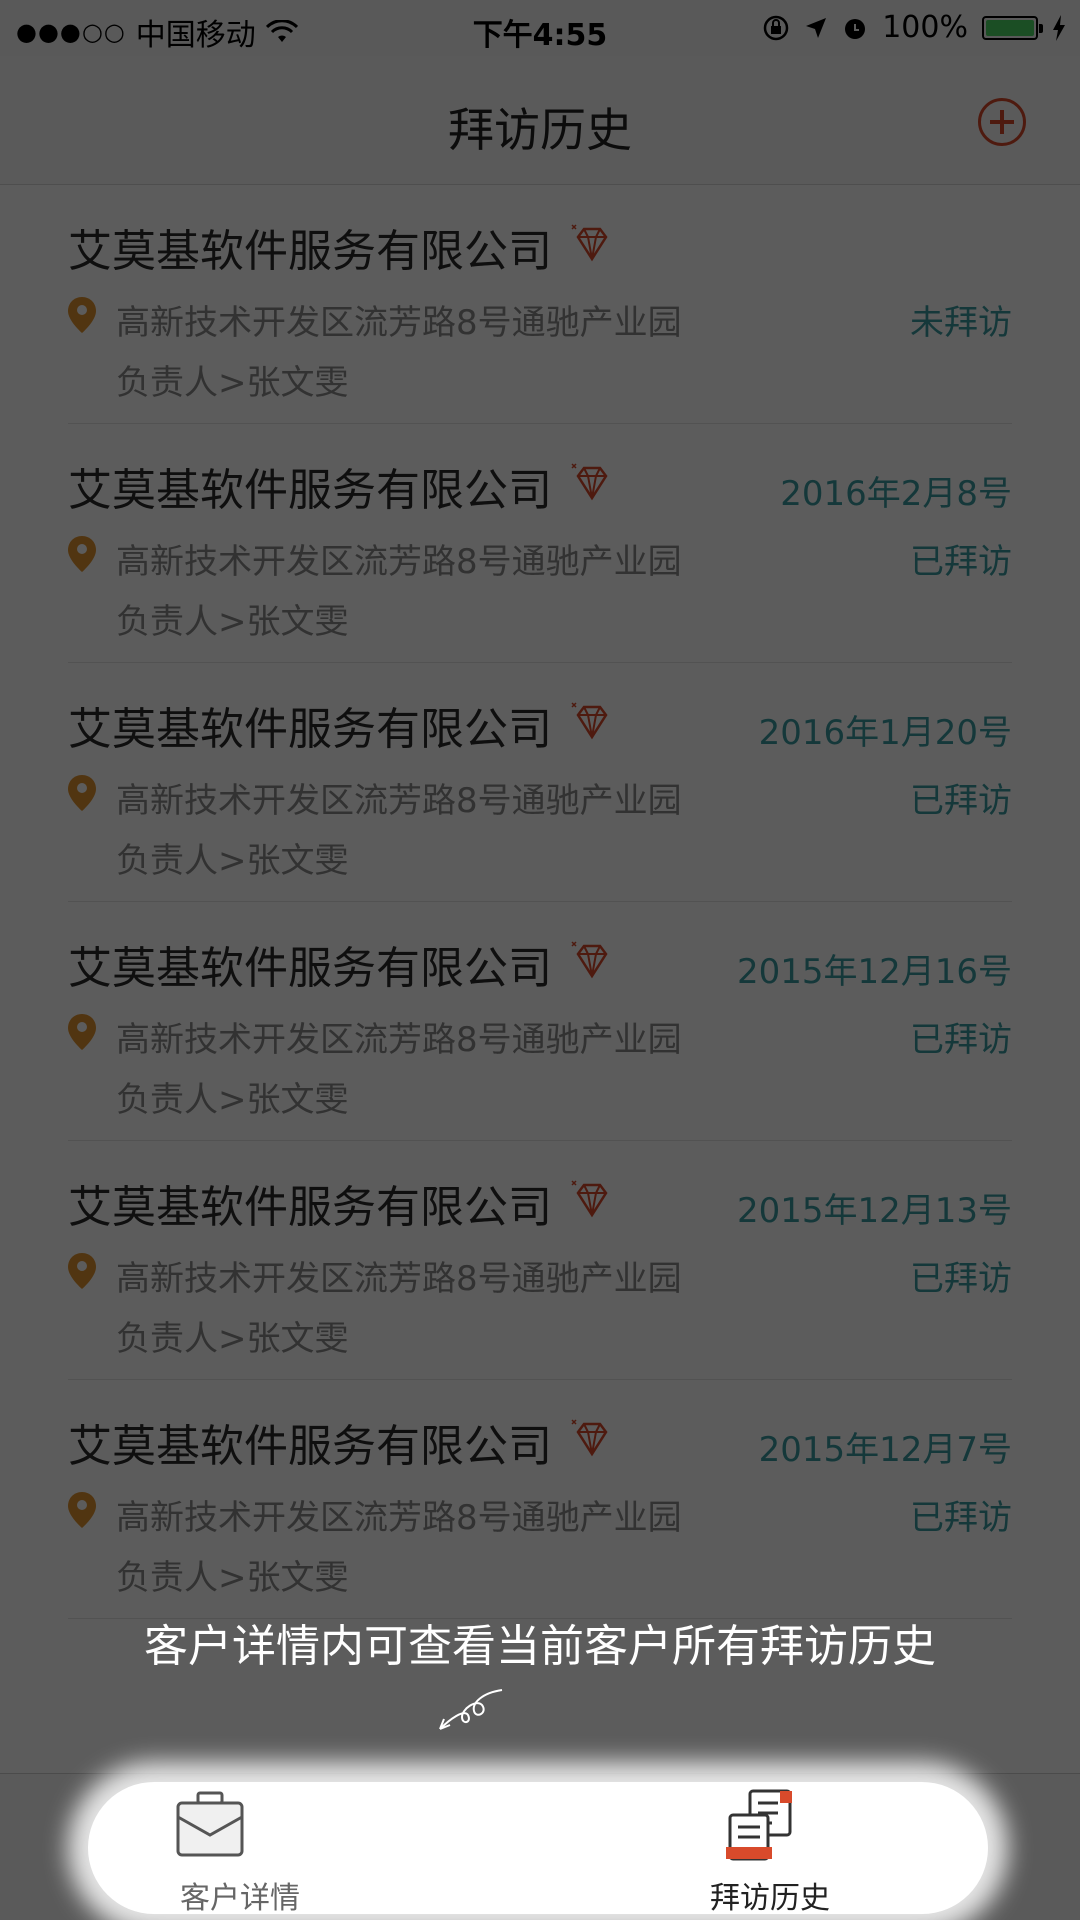  Describe the element at coordinates (471, 1709) in the screenshot. I see `curly-arrow-icon` at that location.